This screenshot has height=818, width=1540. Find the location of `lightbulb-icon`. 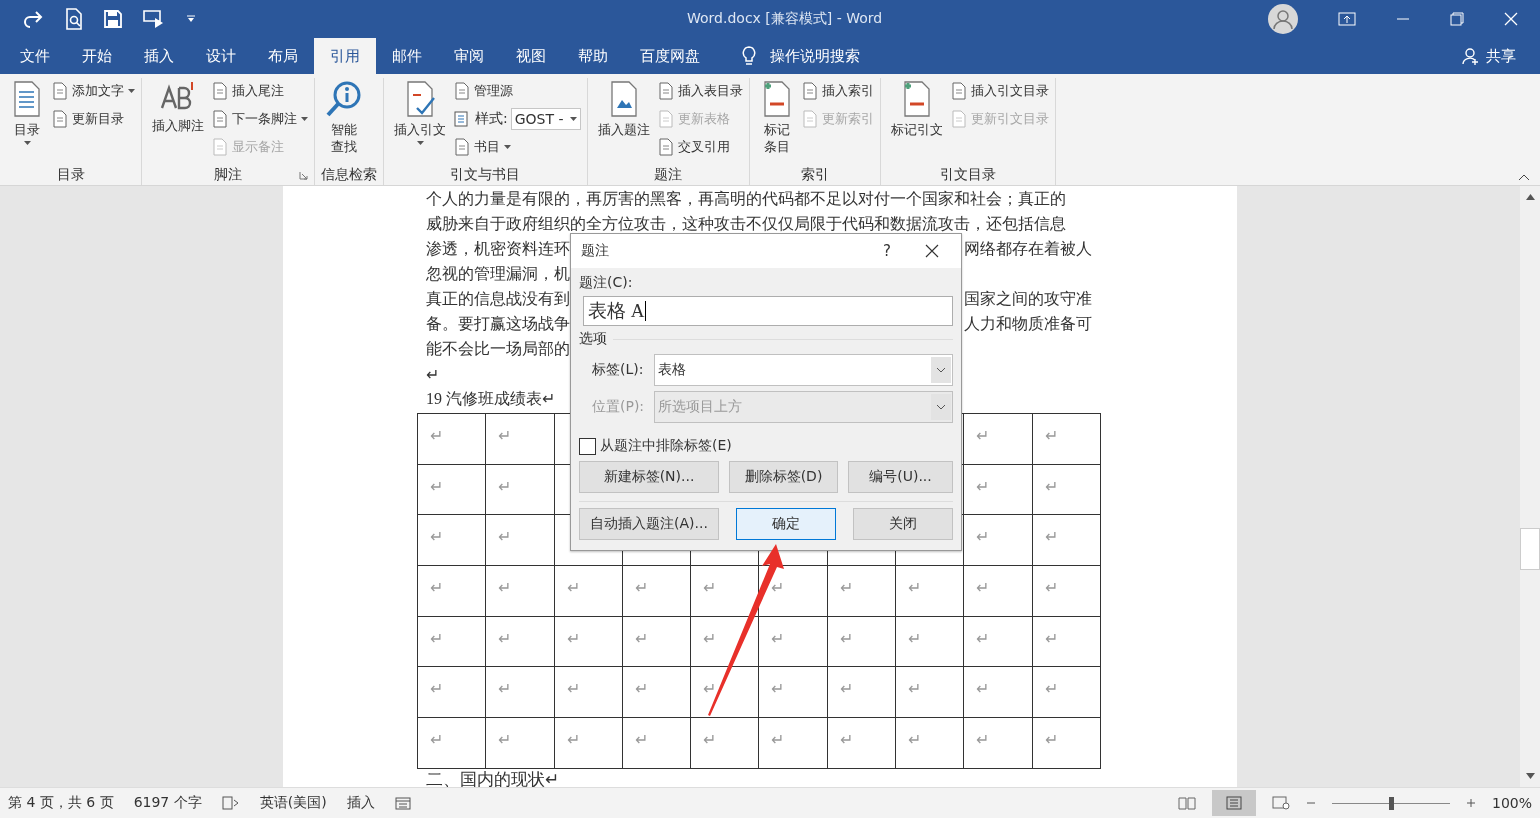

lightbulb-icon is located at coordinates (749, 56).